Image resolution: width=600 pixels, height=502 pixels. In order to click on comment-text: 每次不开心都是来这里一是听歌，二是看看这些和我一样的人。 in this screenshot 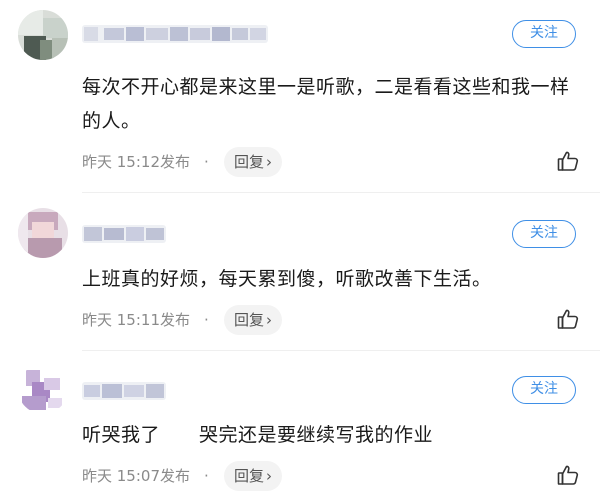, I will do `click(326, 104)`.